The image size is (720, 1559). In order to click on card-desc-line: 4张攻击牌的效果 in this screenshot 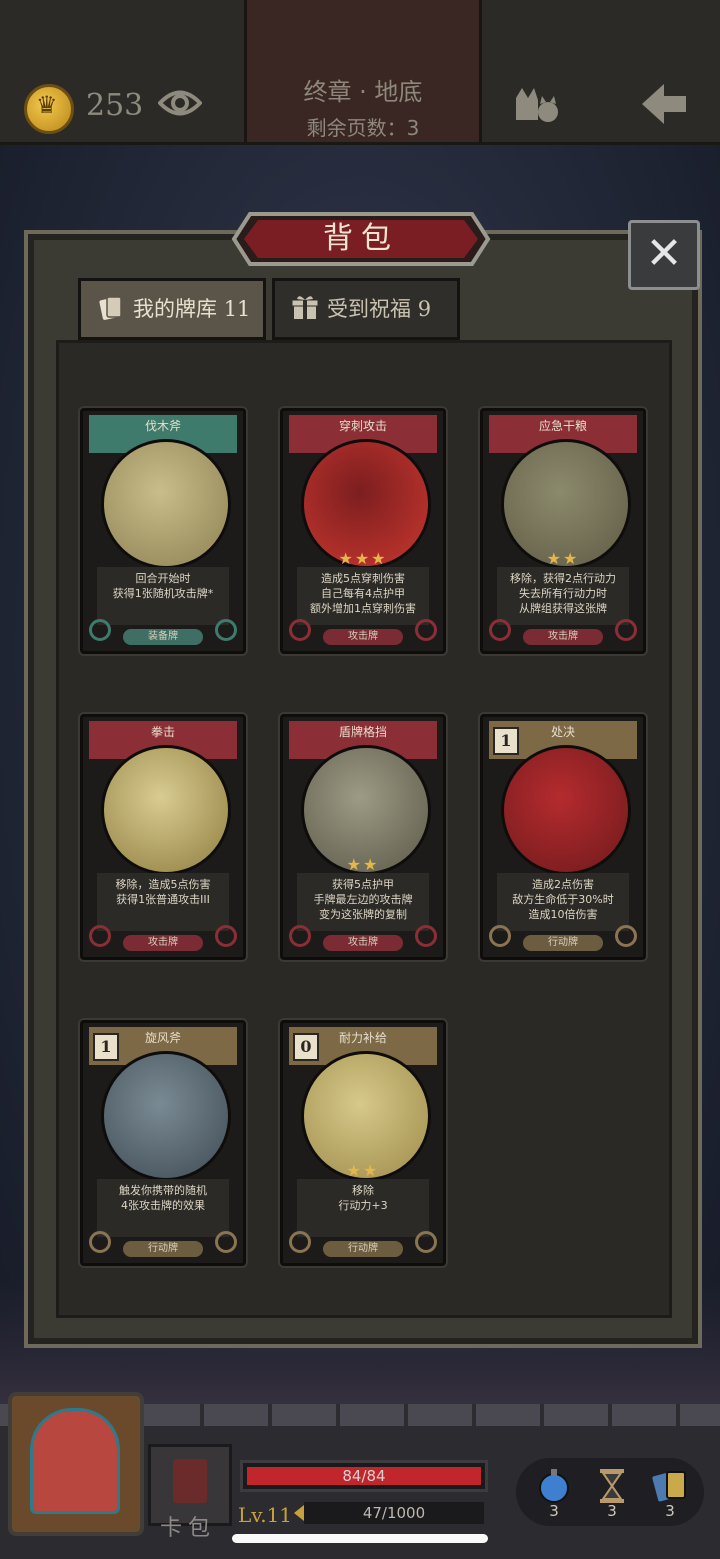, I will do `click(163, 1205)`.